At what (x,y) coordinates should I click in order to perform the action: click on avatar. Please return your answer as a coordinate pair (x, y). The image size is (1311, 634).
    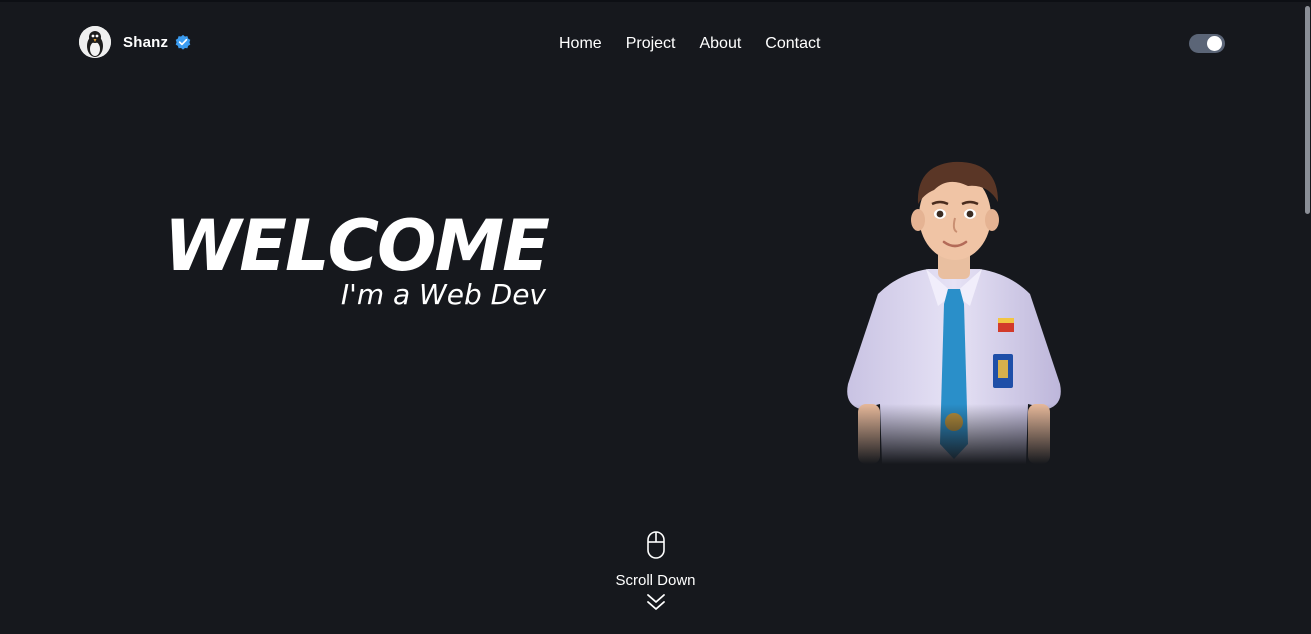
    Looking at the image, I should click on (95, 42).